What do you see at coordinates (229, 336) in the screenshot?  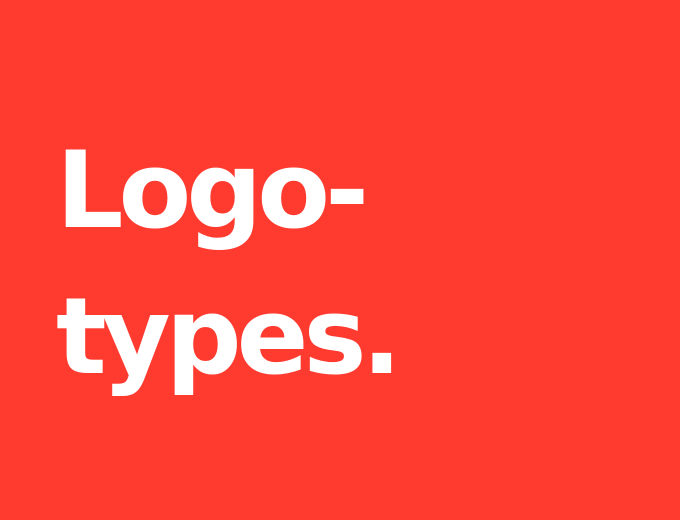 I see `headline-line-2: types.` at bounding box center [229, 336].